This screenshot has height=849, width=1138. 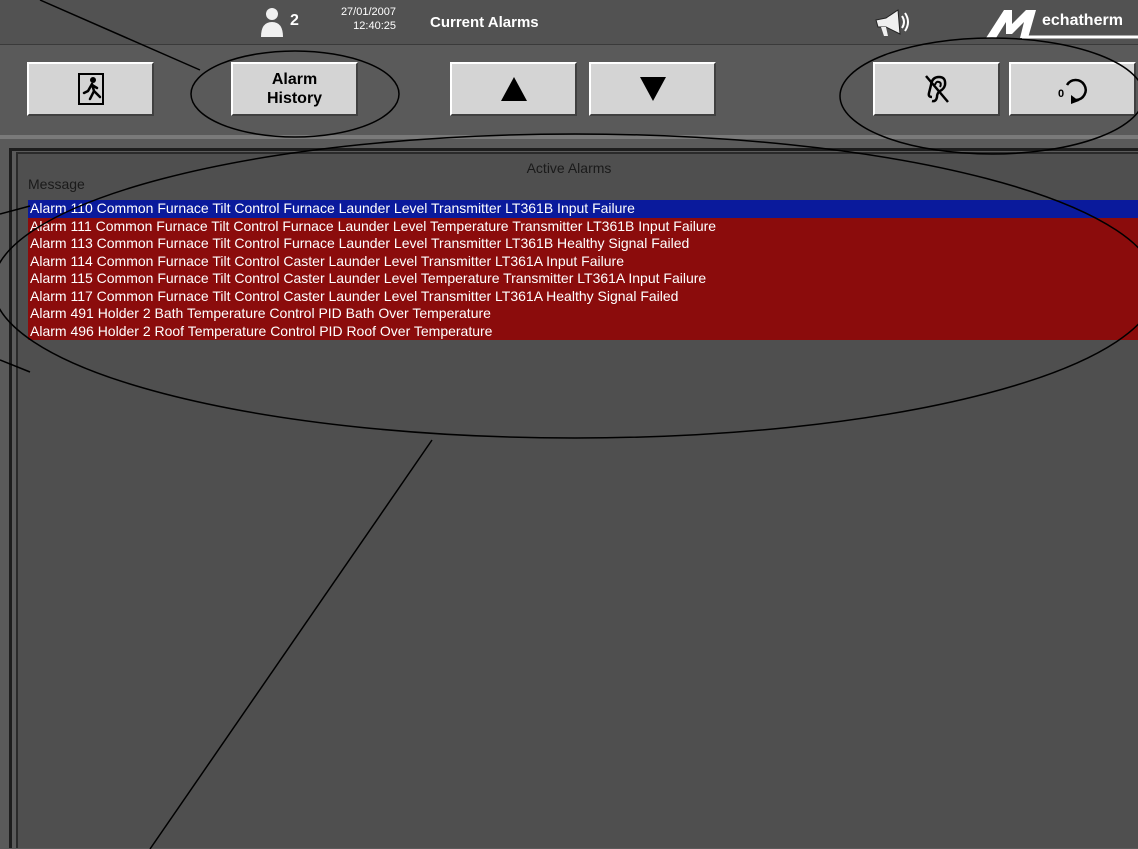 I want to click on triangle-down-icon, so click(x=652, y=89).